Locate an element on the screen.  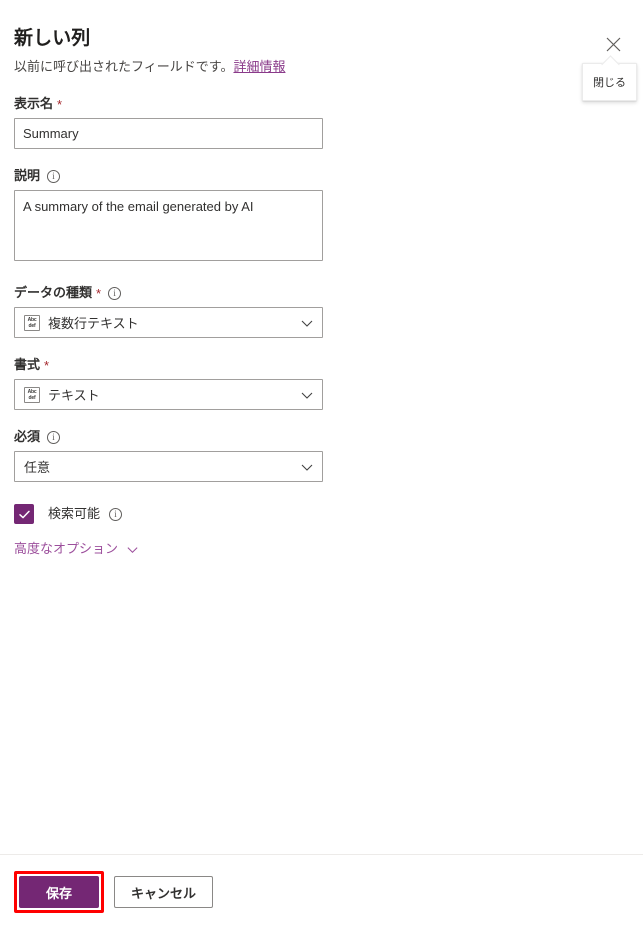
data-type-dropdown: Abc def 複数行テキスト is located at coordinates (168, 322).